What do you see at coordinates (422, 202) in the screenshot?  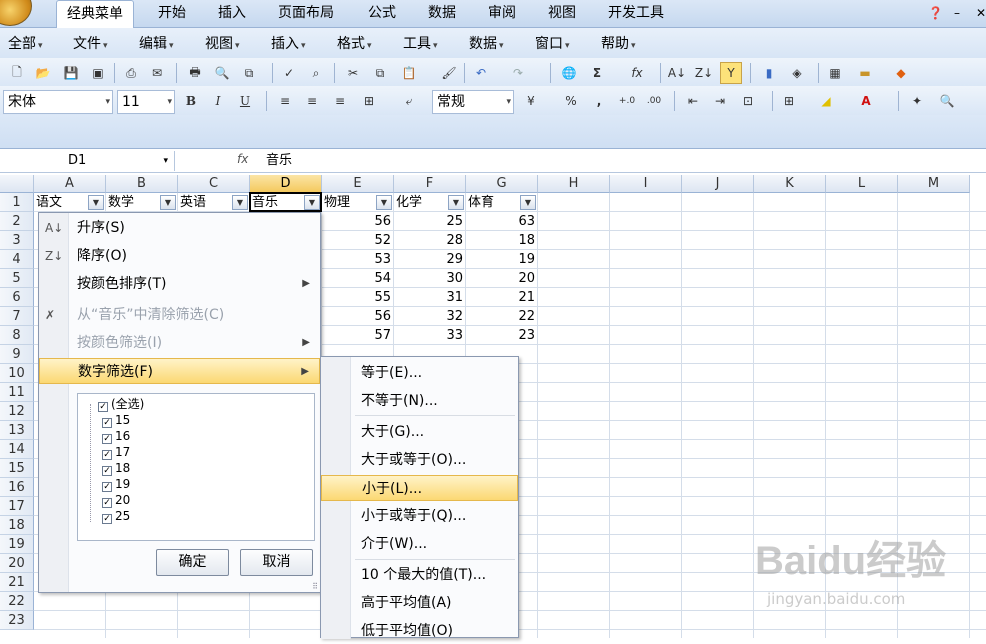 I see `header-cell: 化学` at bounding box center [422, 202].